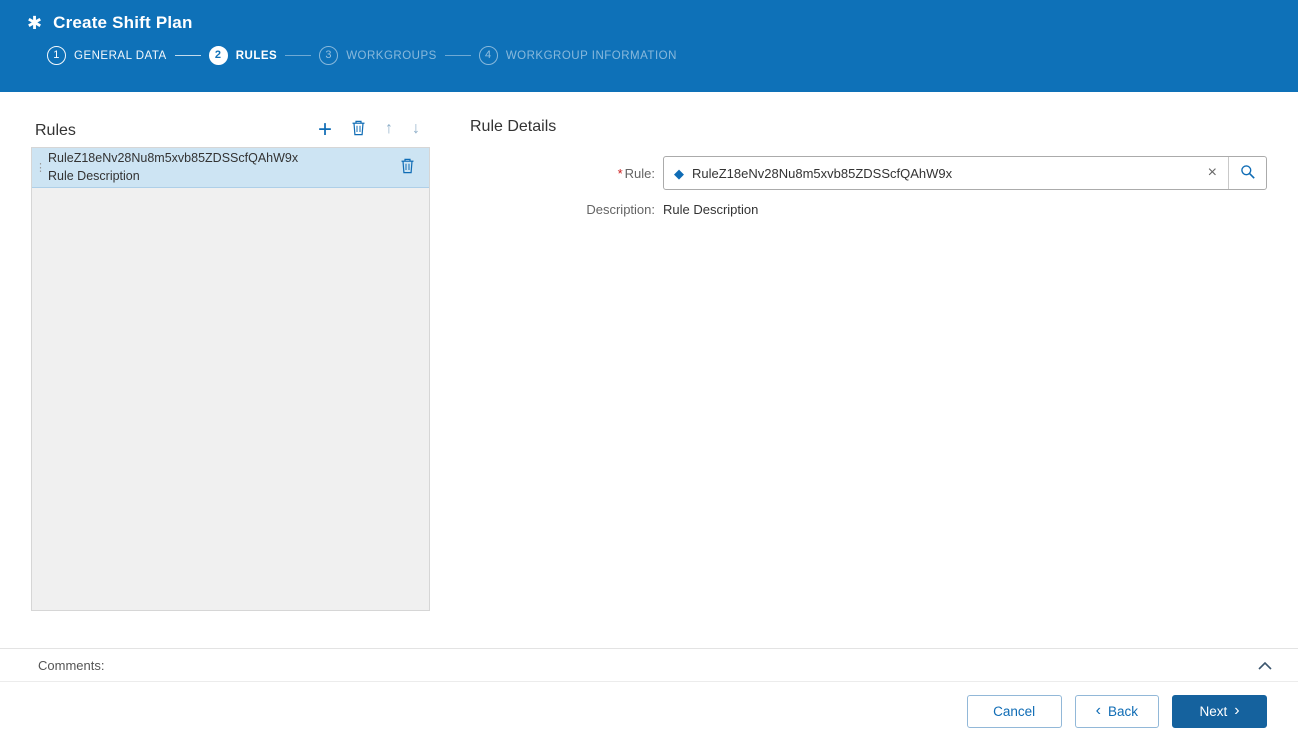 The height and width of the screenshot is (741, 1298). What do you see at coordinates (620, 209) in the screenshot?
I see `description-label: Description:` at bounding box center [620, 209].